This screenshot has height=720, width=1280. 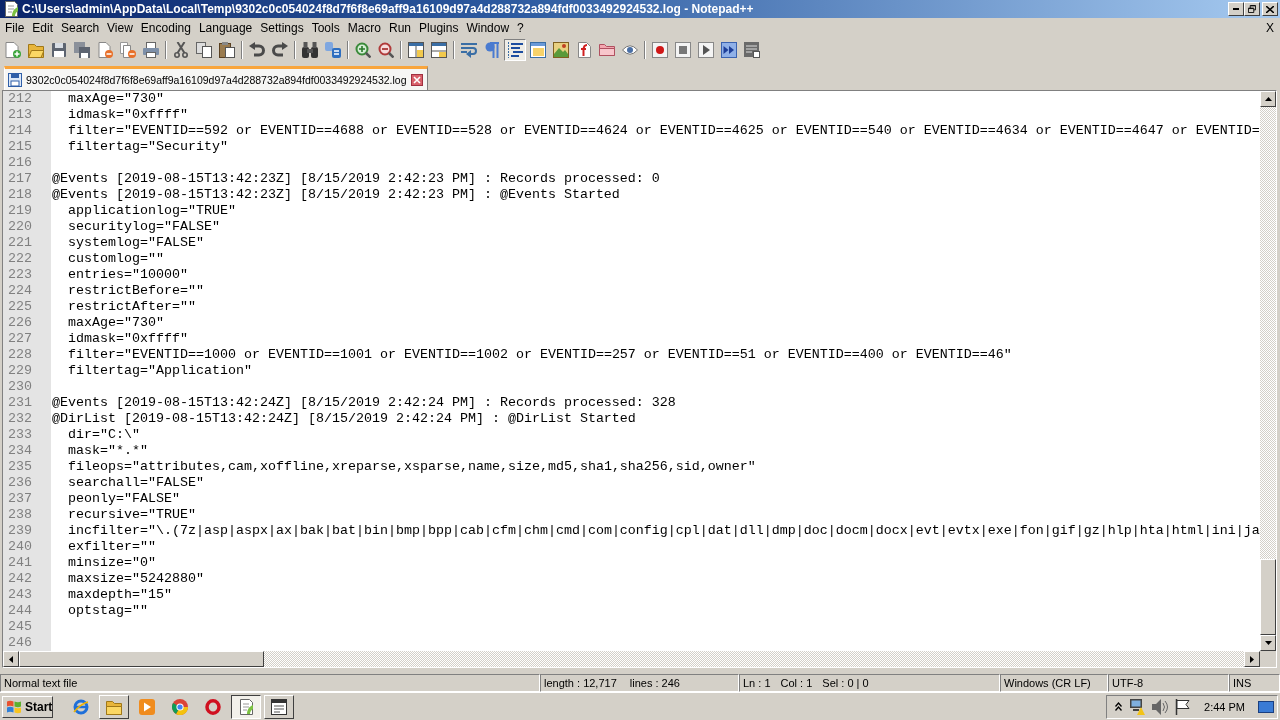 I want to click on menu-item: ?, so click(x=520, y=28).